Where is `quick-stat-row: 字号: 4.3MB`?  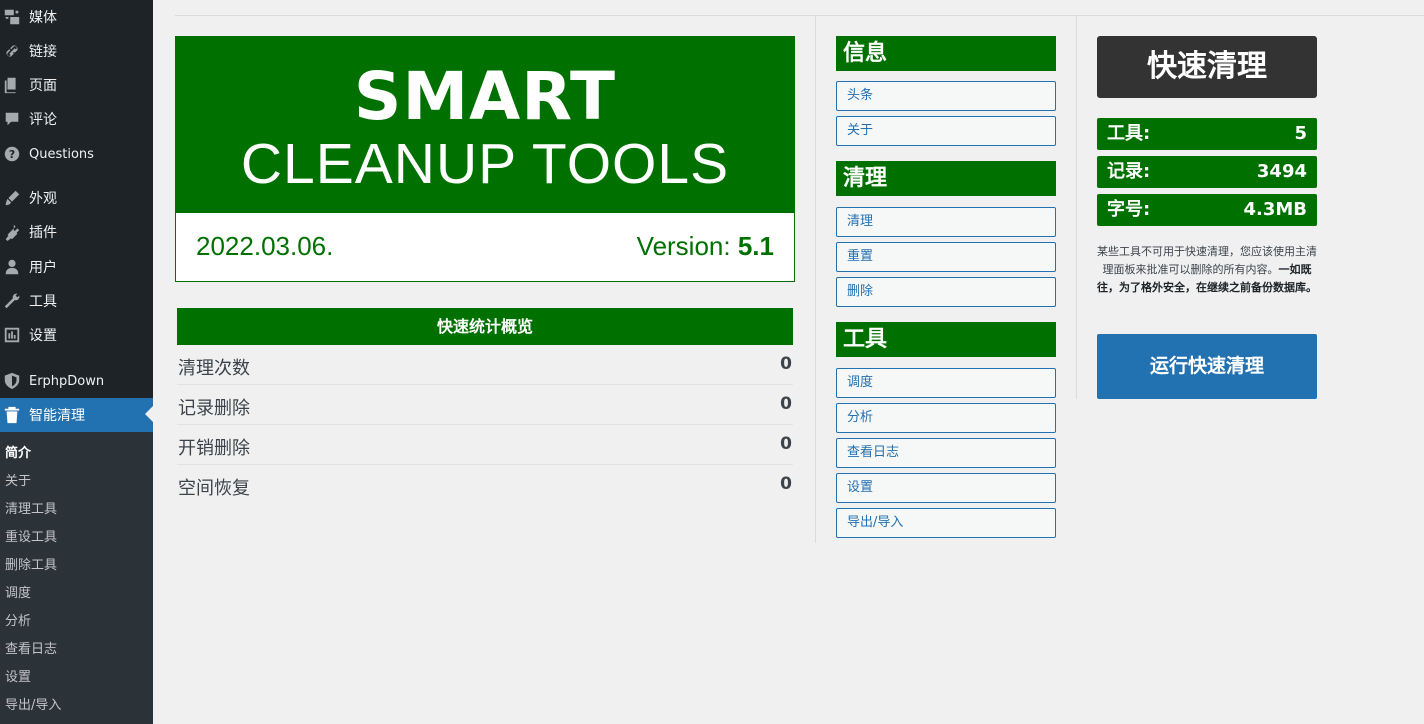
quick-stat-row: 字号: 4.3MB is located at coordinates (1207, 210).